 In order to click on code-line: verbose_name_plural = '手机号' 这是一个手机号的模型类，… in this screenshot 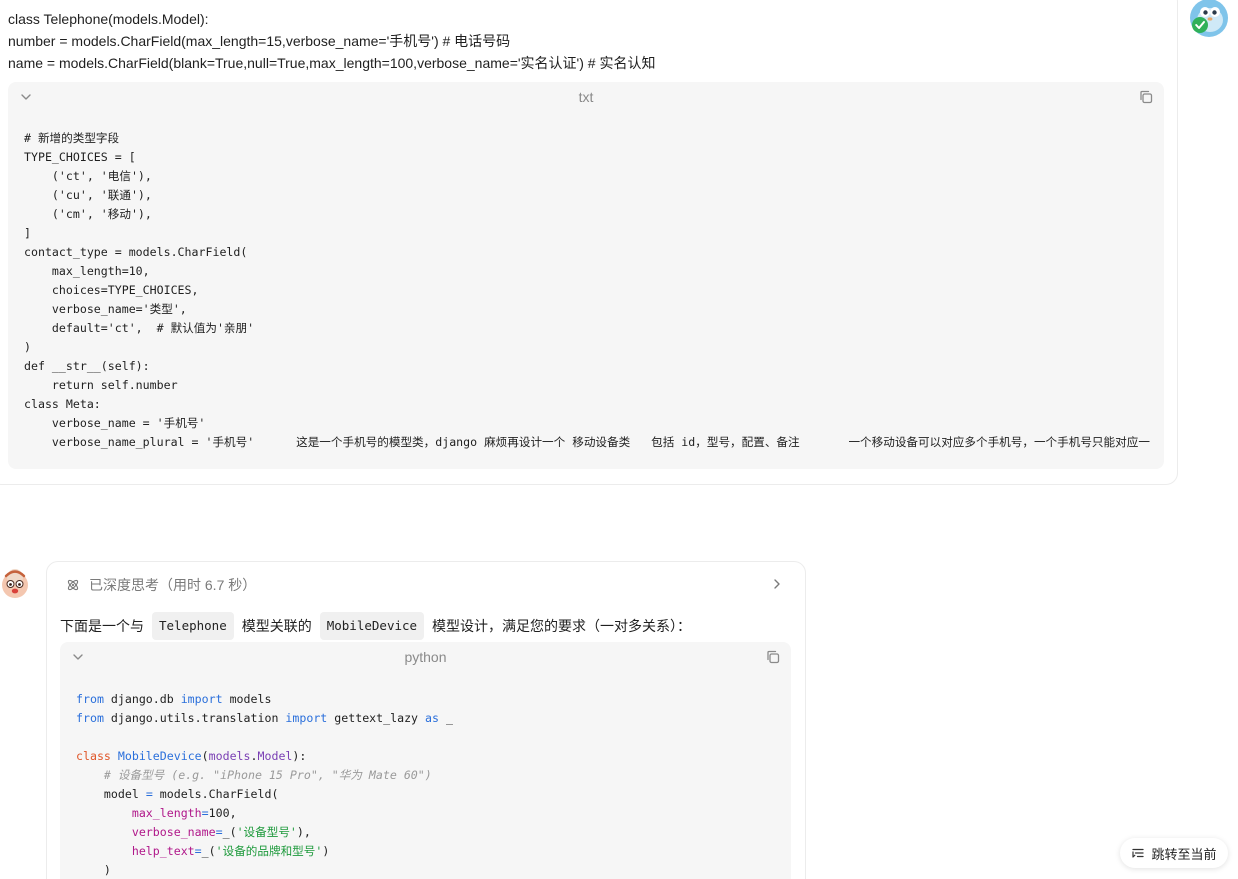, I will do `click(587, 442)`.